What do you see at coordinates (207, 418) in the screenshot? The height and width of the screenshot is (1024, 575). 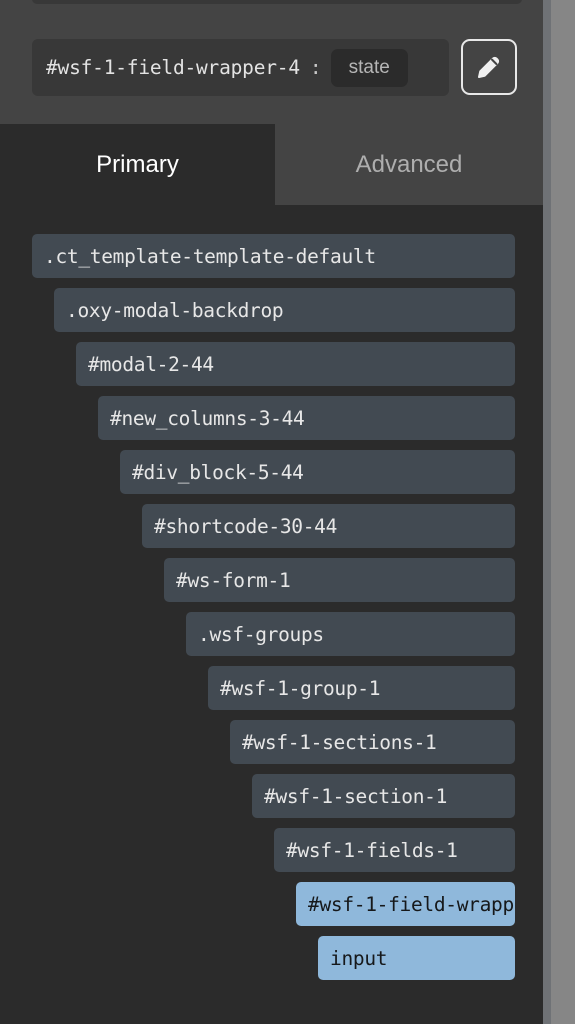 I see `tree-node-label: #new_columns-3-44` at bounding box center [207, 418].